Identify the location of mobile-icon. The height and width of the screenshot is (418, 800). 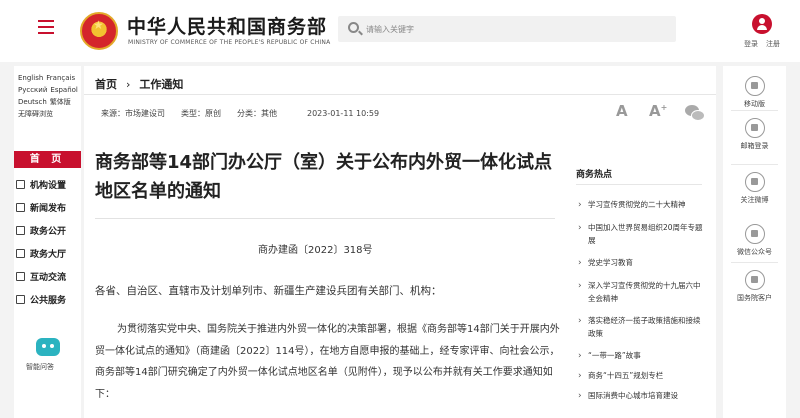
(754, 86).